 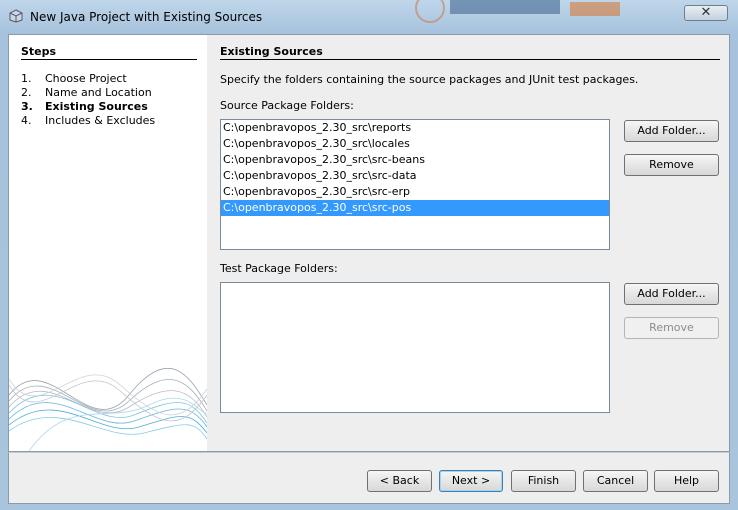 I want to click on step-label: Existing Sources, so click(x=96, y=106).